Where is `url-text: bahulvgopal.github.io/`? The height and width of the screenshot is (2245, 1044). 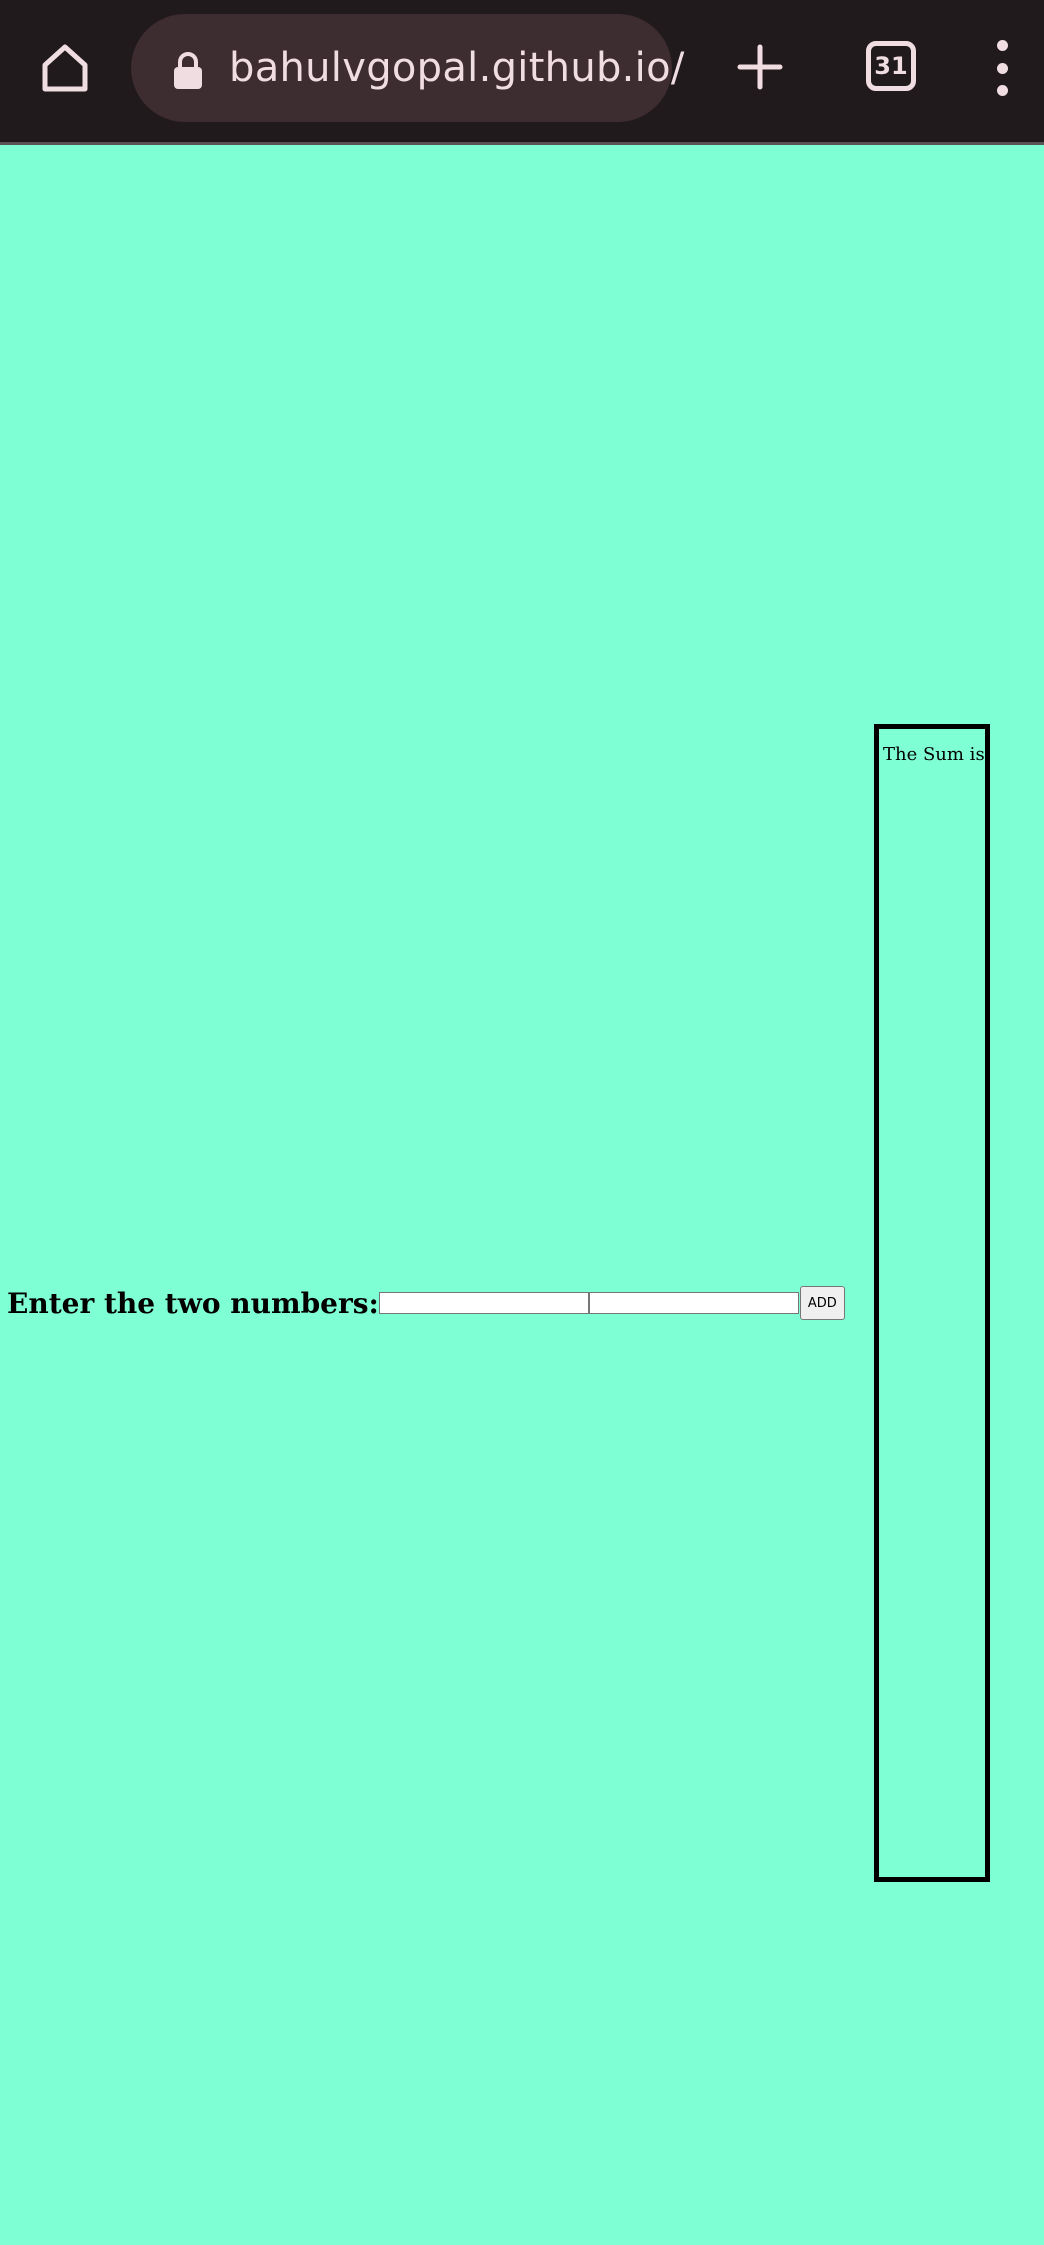 url-text: bahulvgopal.github.io/ is located at coordinates (457, 68).